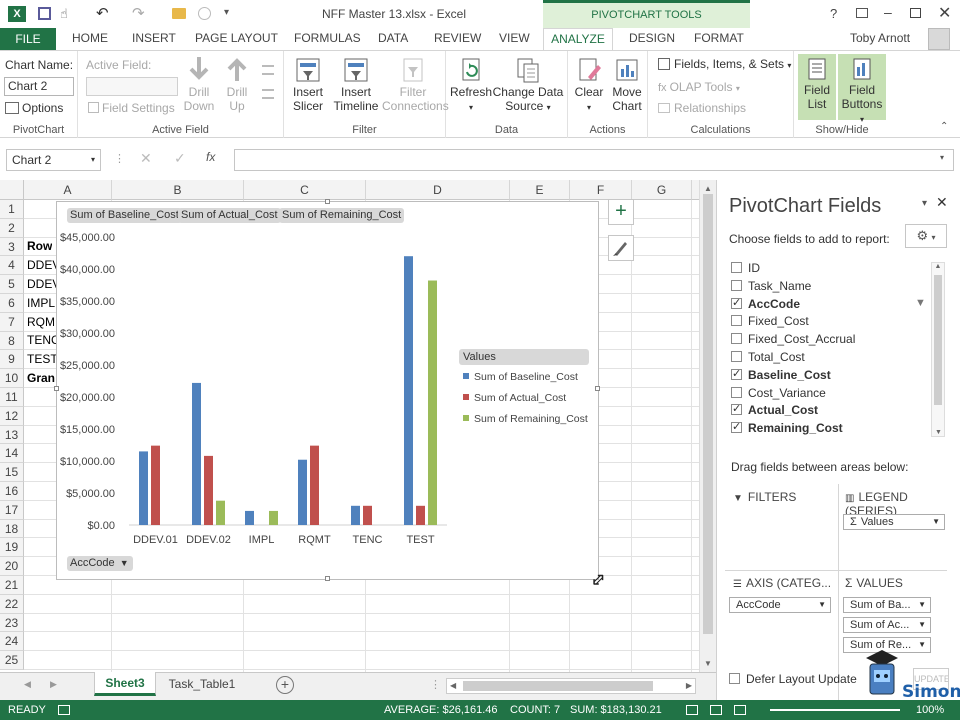 The height and width of the screenshot is (720, 960). Describe the element at coordinates (780, 605) in the screenshot. I see `axis-acccode-pill: AccCode ▼` at that location.